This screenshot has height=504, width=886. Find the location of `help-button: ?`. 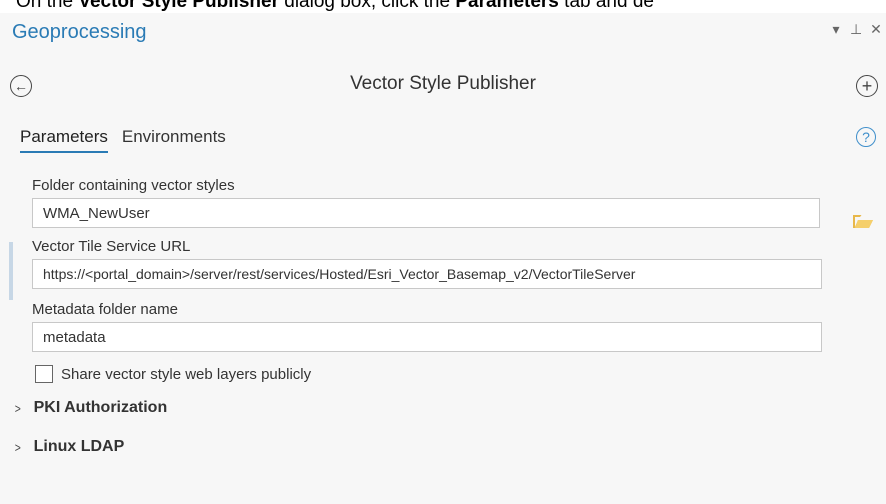

help-button: ? is located at coordinates (866, 137).